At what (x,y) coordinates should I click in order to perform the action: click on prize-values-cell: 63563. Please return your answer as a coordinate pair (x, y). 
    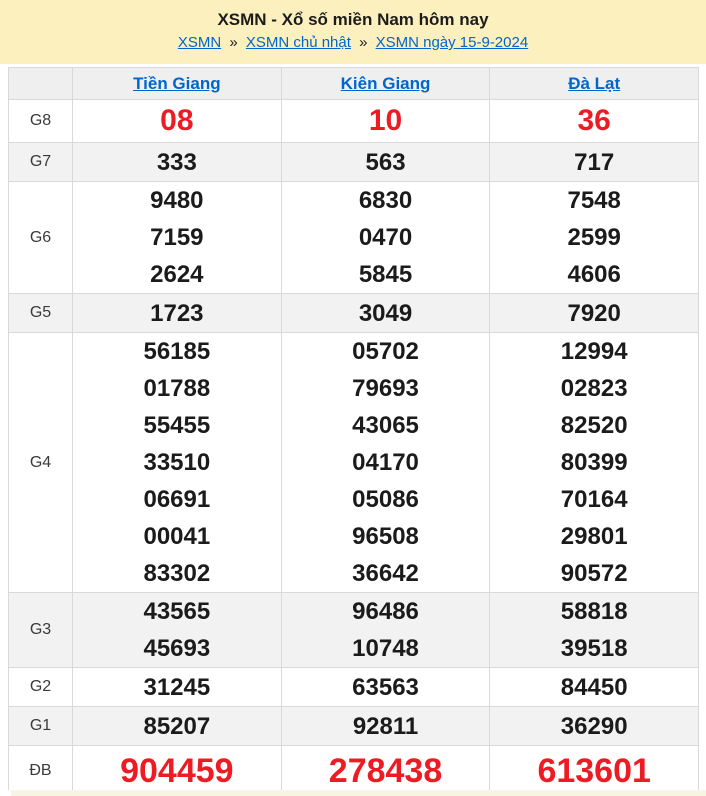
    Looking at the image, I should click on (385, 687).